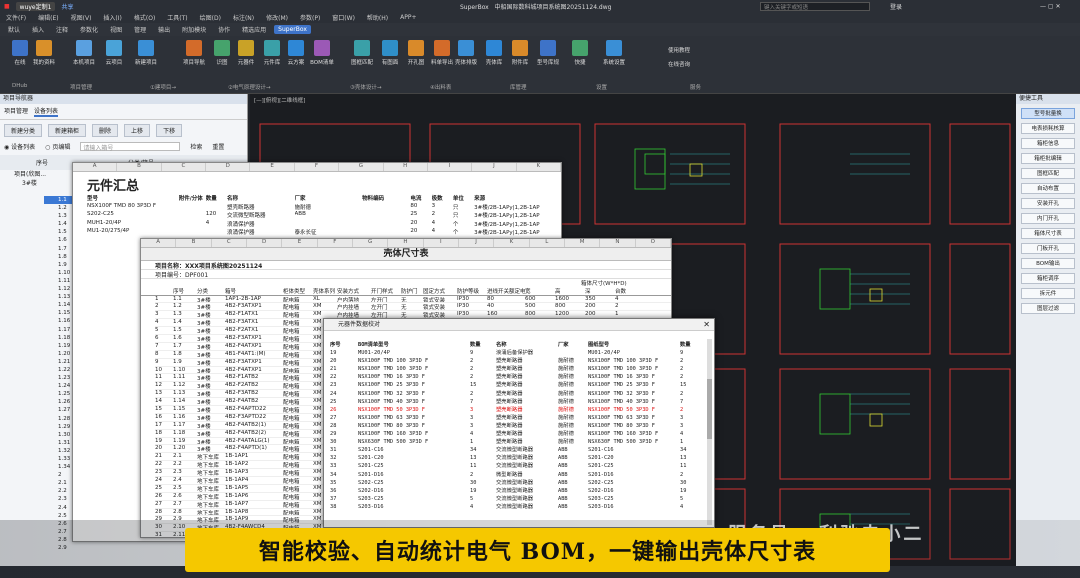  What do you see at coordinates (16, 17) in the screenshot?
I see `menu-item: 文件(F)` at bounding box center [16, 17].